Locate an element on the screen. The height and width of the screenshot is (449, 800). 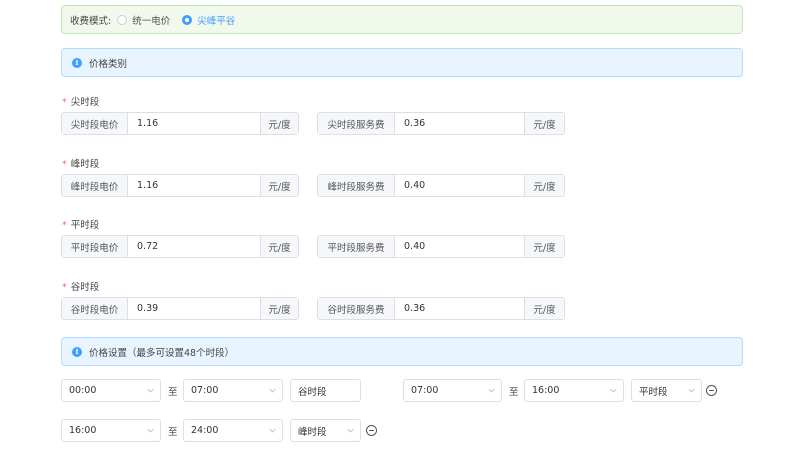
slot-3-period-select: 峰时段 is located at coordinates (325, 430).